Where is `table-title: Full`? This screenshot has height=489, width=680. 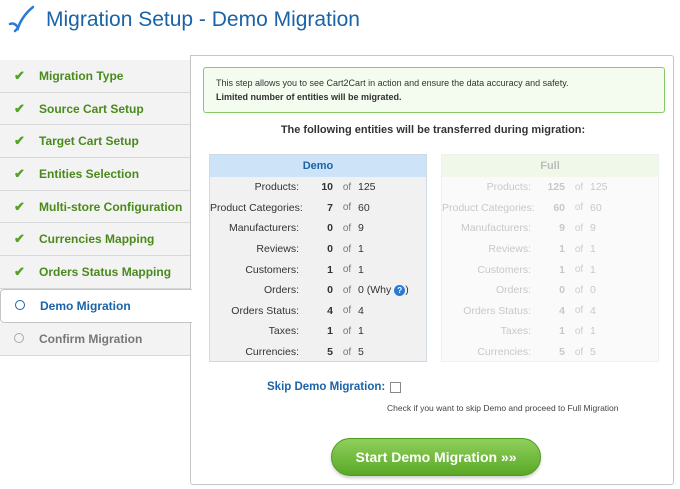 table-title: Full is located at coordinates (550, 166).